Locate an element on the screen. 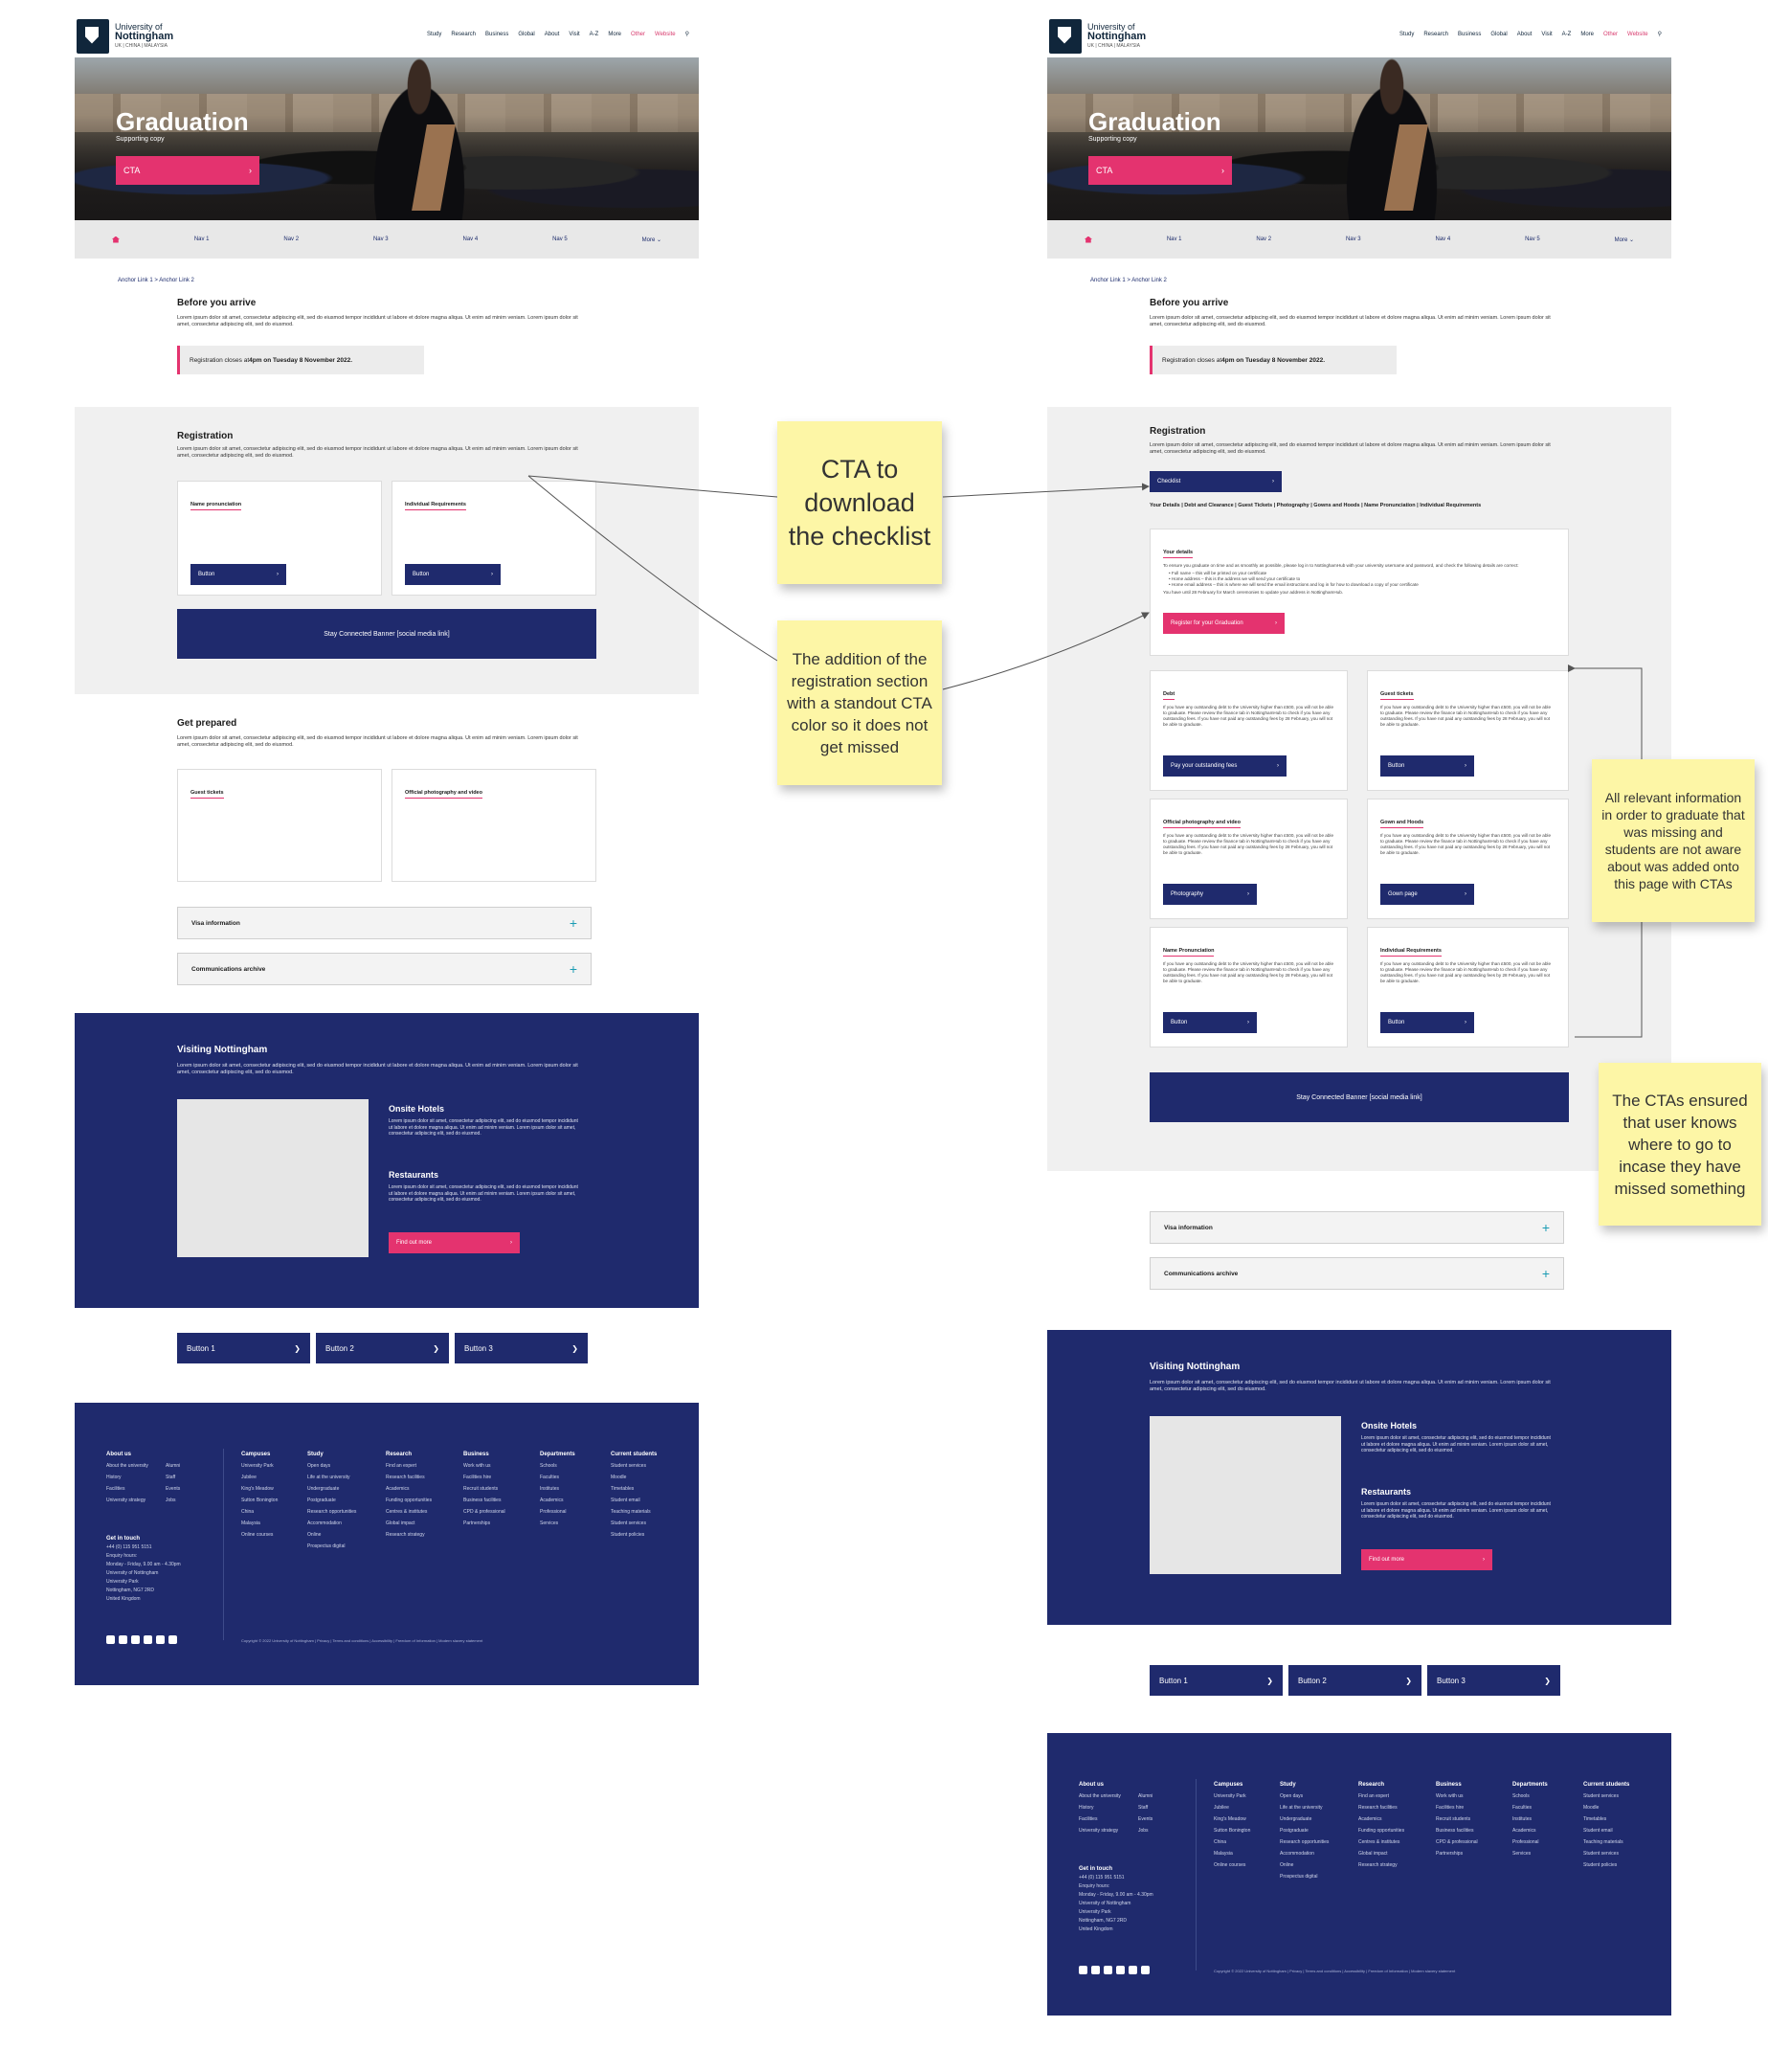 This screenshot has height=2072, width=1768. visit-image is located at coordinates (1245, 1495).